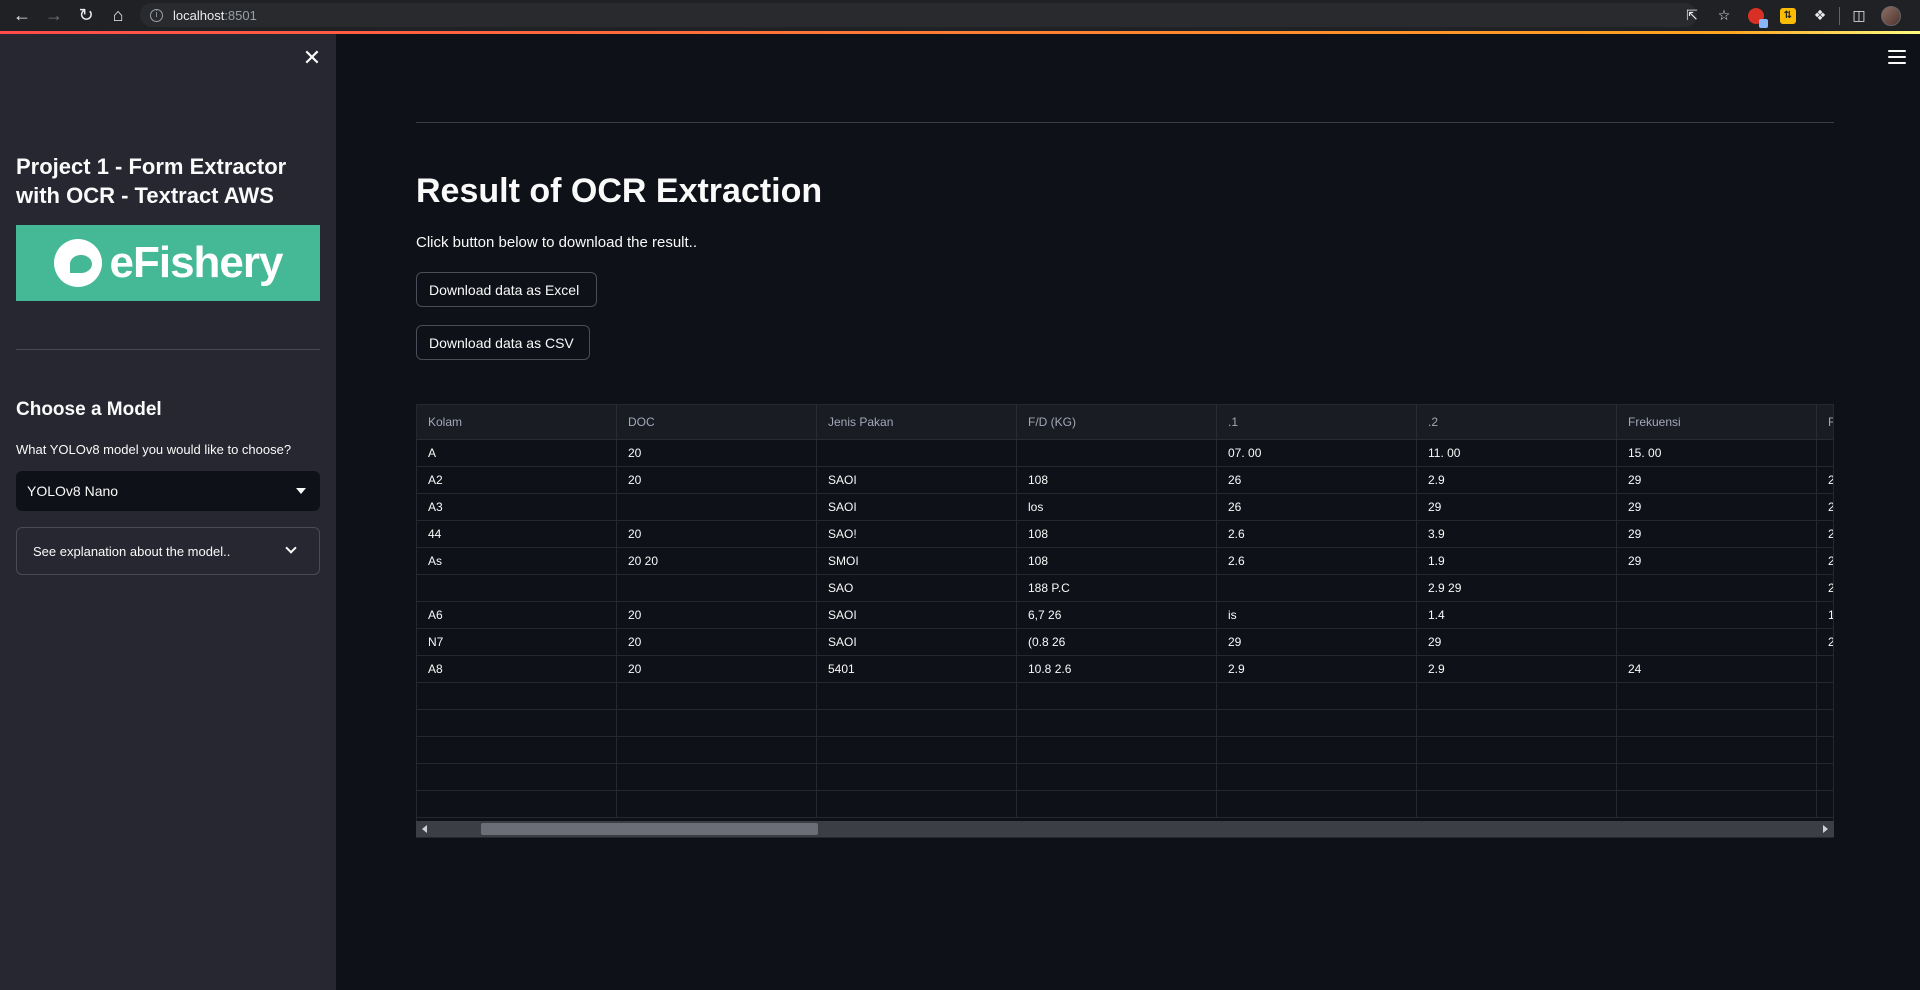 Image resolution: width=1920 pixels, height=990 pixels. Describe the element at coordinates (168, 551) in the screenshot. I see `model-explanation-expander: See explanation about the model..` at that location.